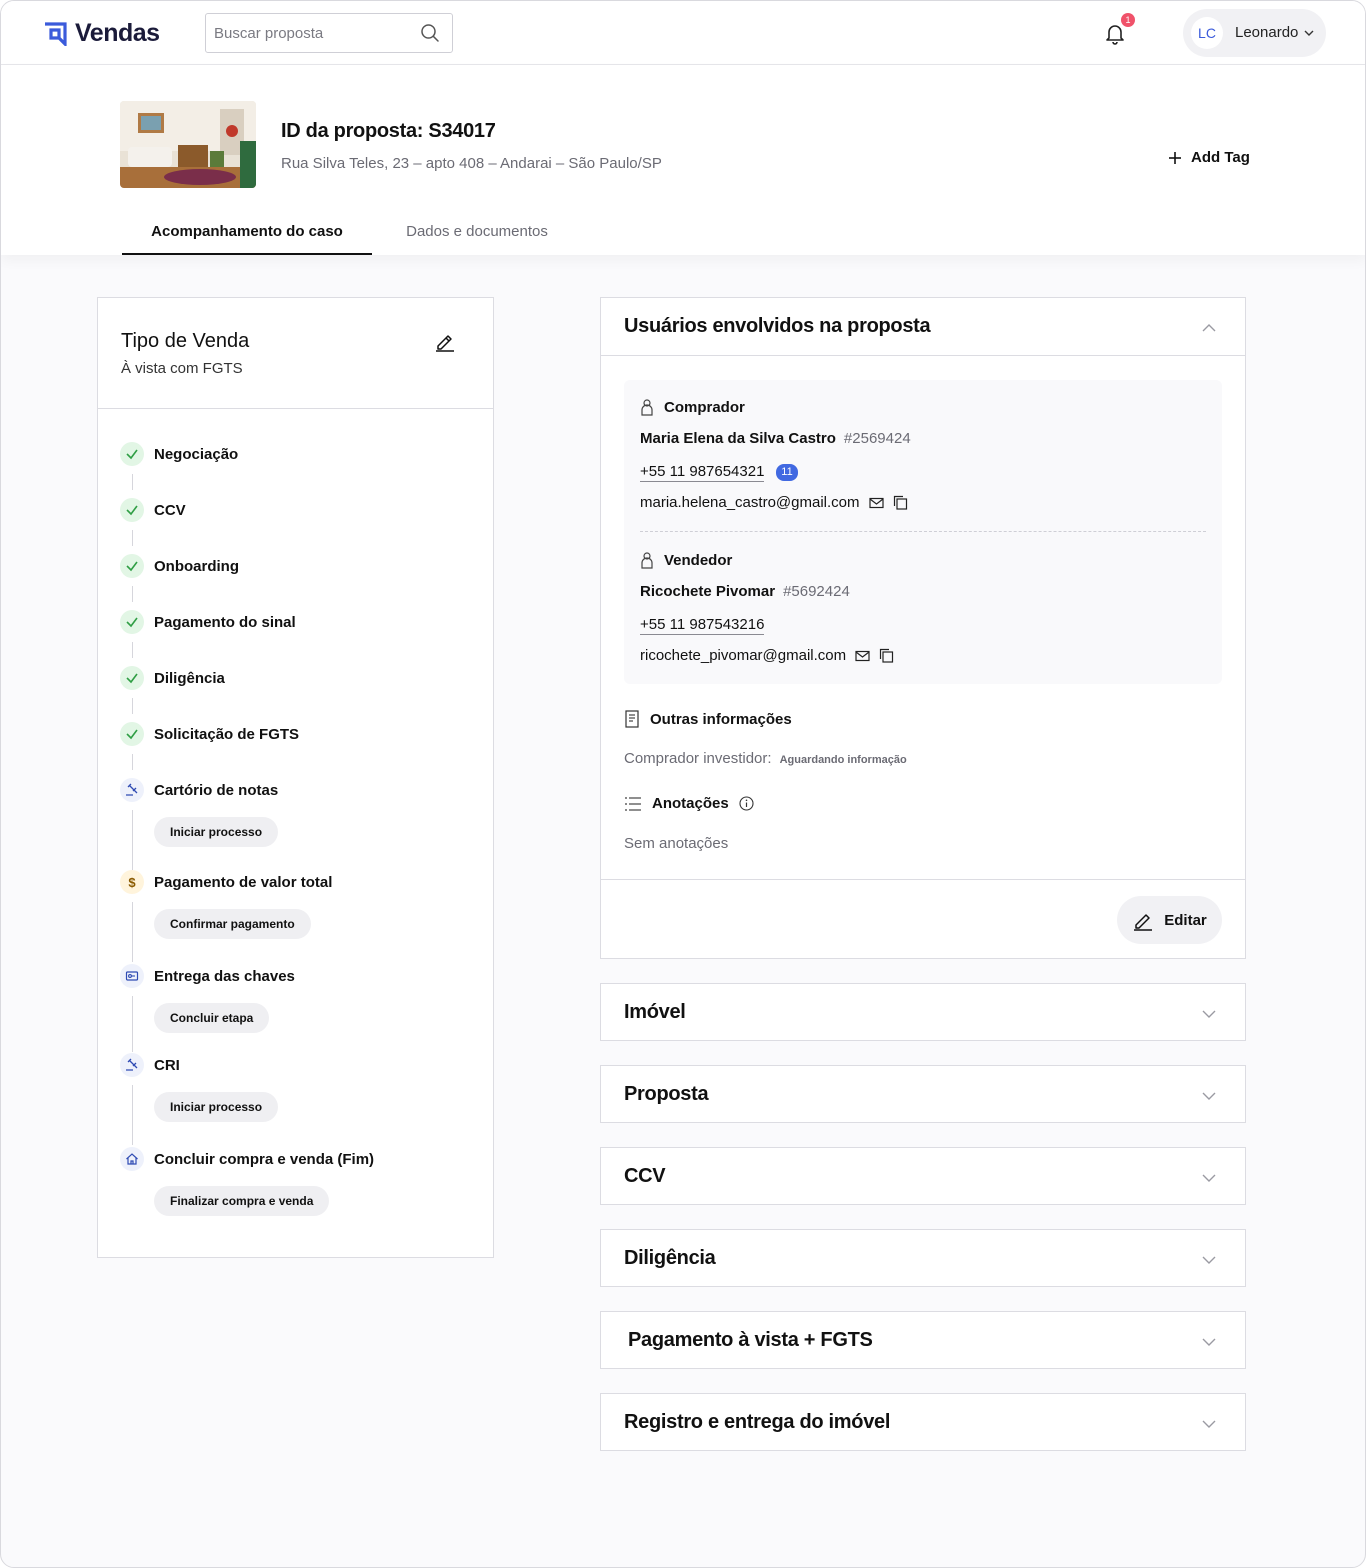 The height and width of the screenshot is (1568, 1366). I want to click on accordion-title: Registro e entrega do imóvel, so click(757, 1422).